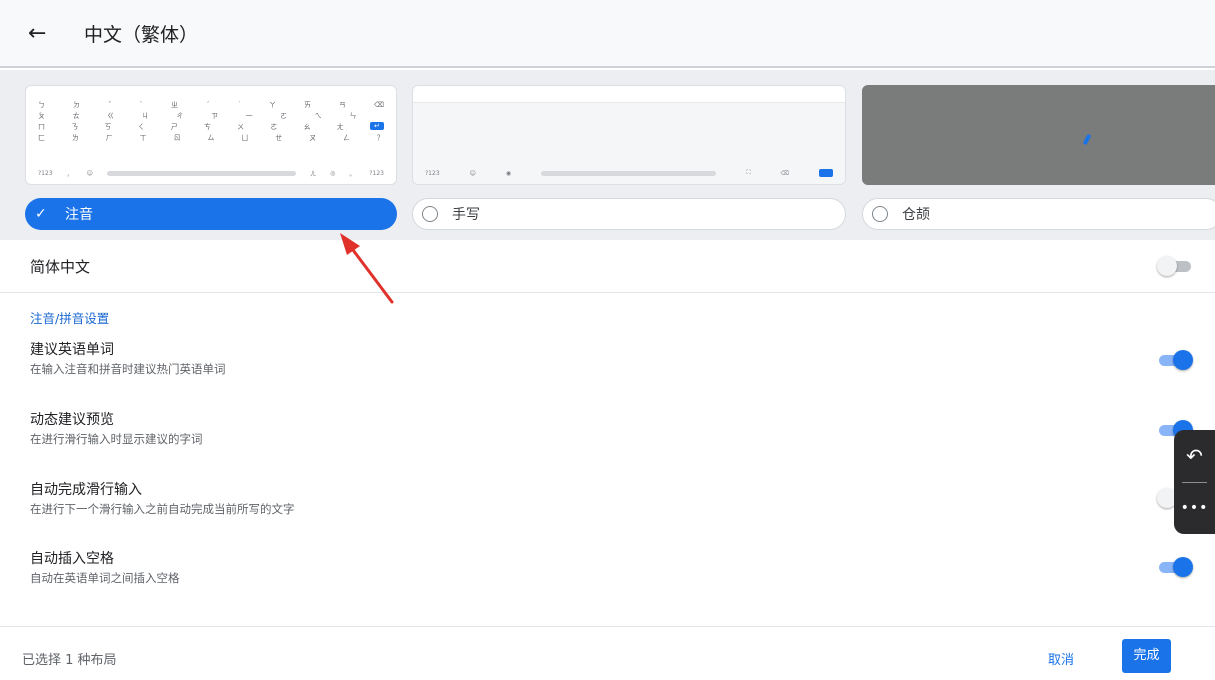 This screenshot has width=1215, height=680. I want to click on preview-key: ㄢ, so click(342, 105).